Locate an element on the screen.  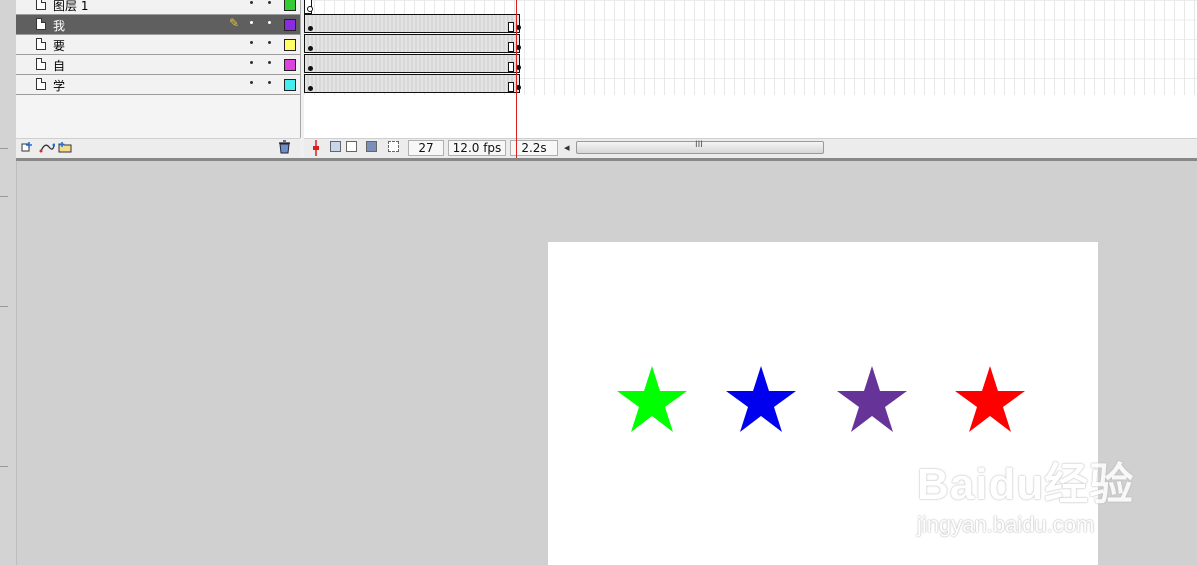
timeline-scrollbar: III is located at coordinates (700, 147).